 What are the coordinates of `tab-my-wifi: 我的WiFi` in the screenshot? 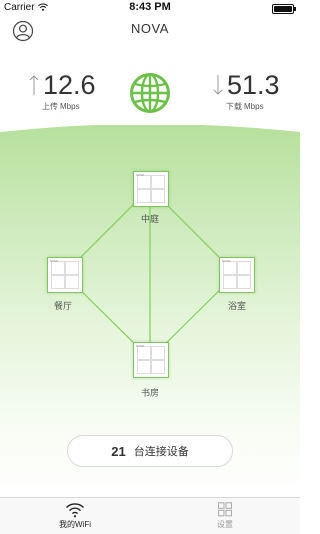 It's located at (75, 516).